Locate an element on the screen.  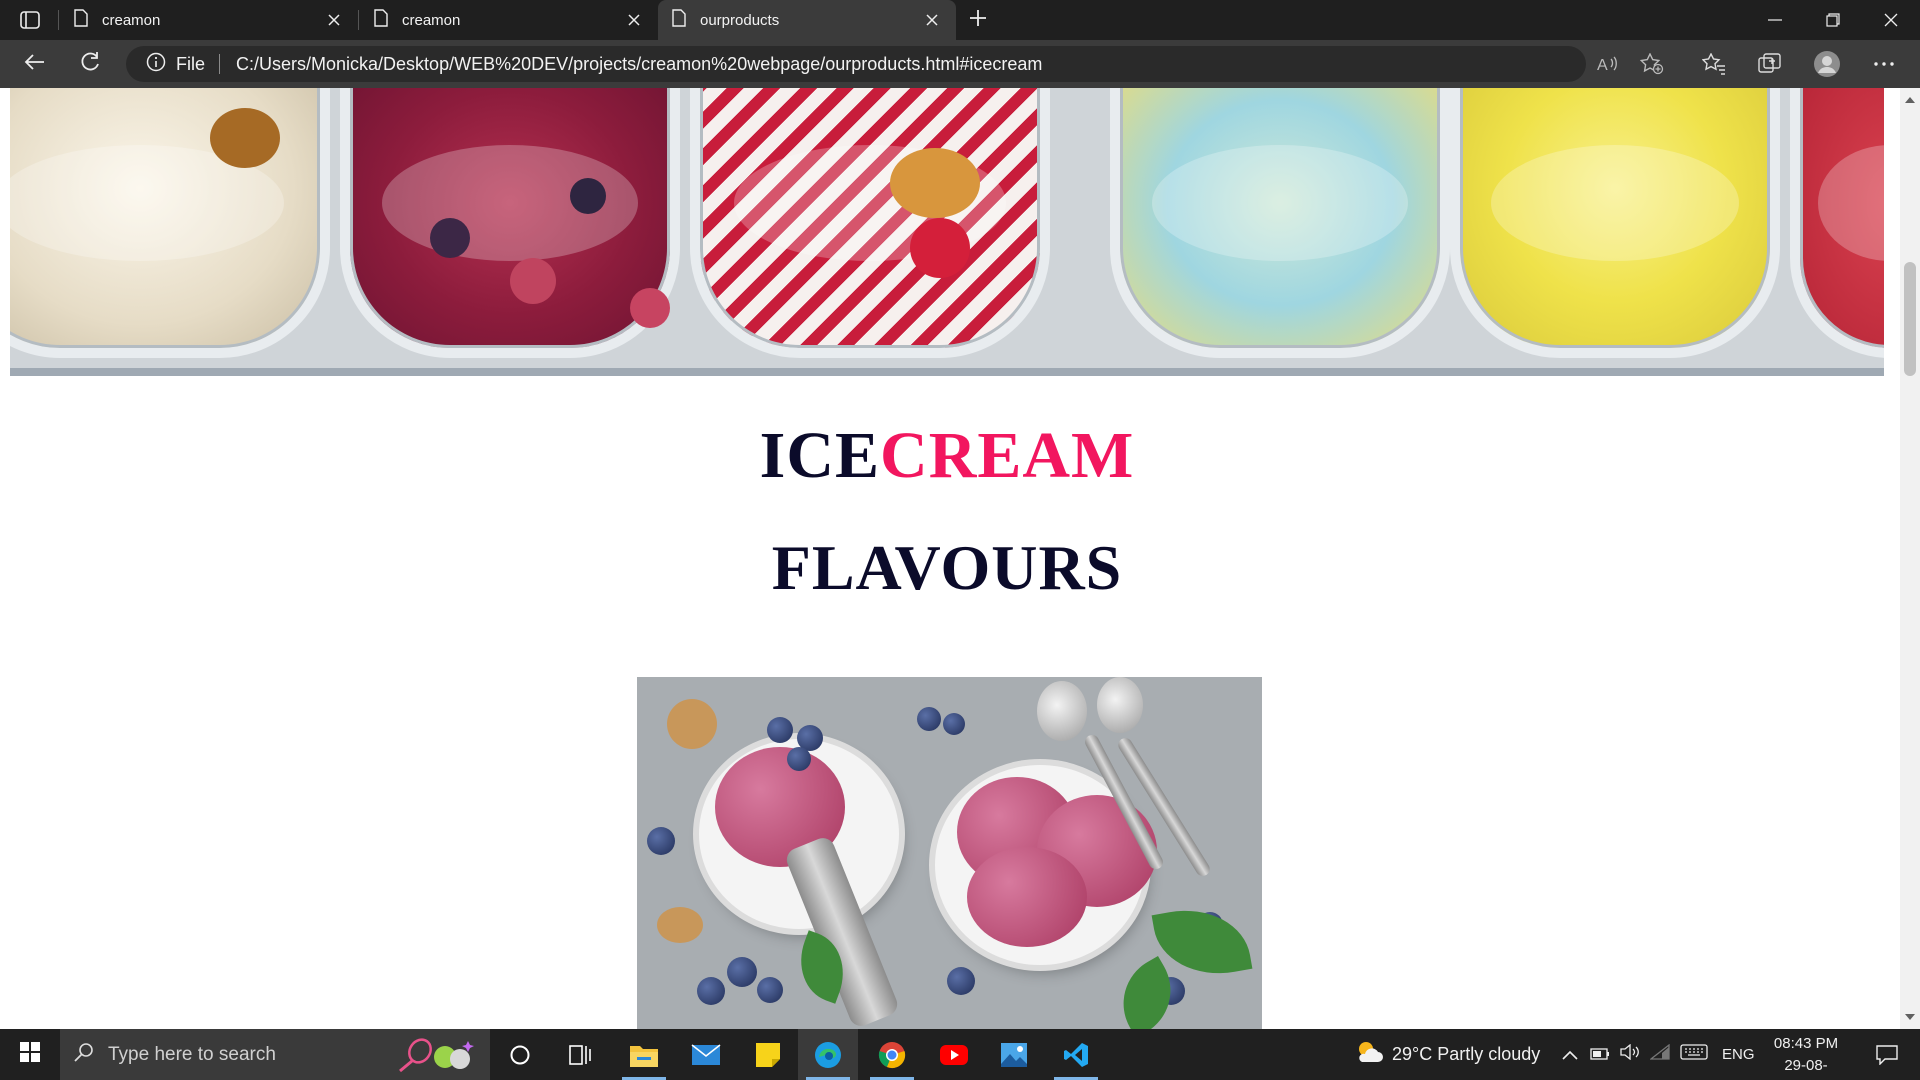
scroll-thumb is located at coordinates (1910, 319).